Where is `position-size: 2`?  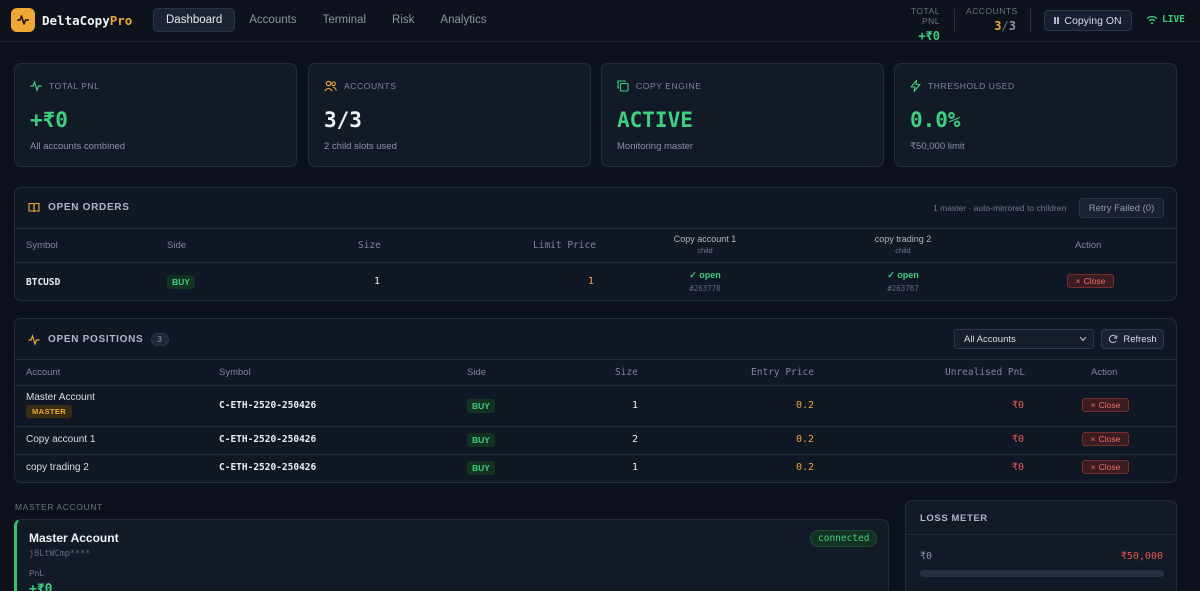 position-size: 2 is located at coordinates (635, 439).